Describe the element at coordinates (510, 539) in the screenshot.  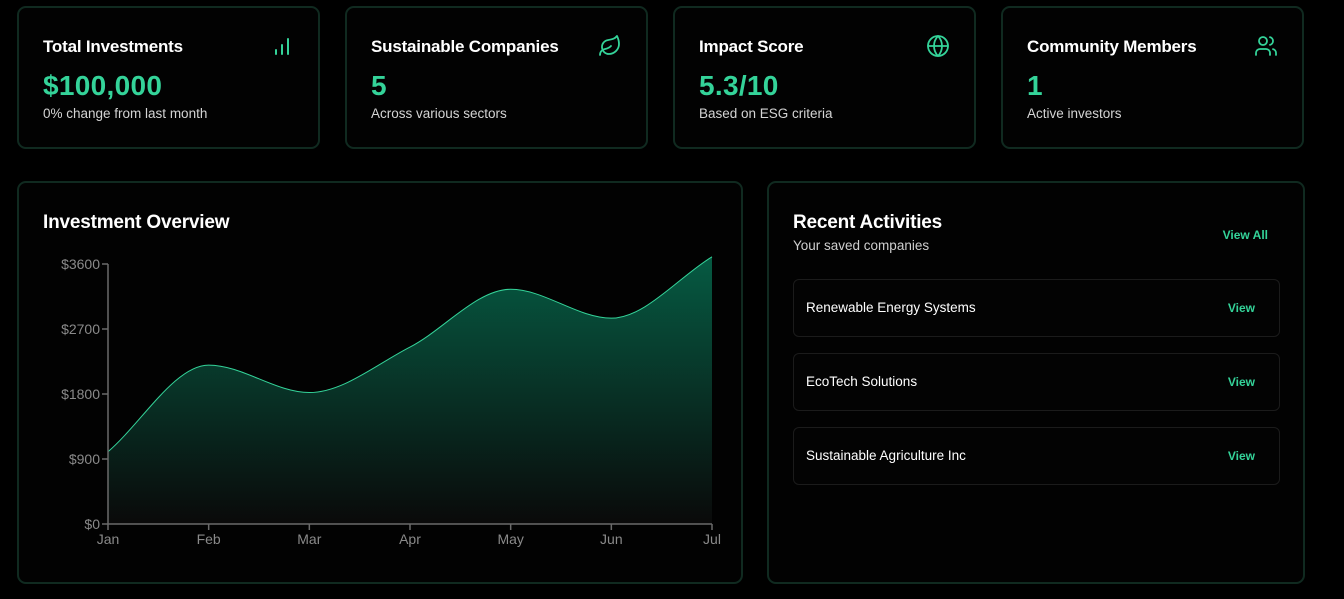
I see `x-tick-label: May` at that location.